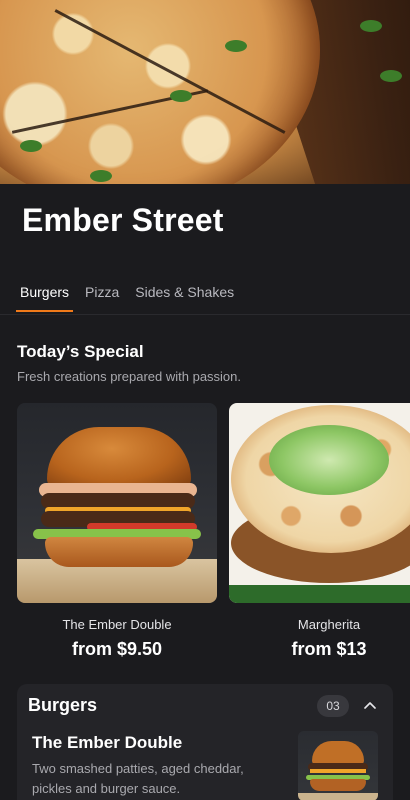 The height and width of the screenshot is (800, 410). Describe the element at coordinates (123, 220) in the screenshot. I see `restaurant-name: Ember Street` at that location.